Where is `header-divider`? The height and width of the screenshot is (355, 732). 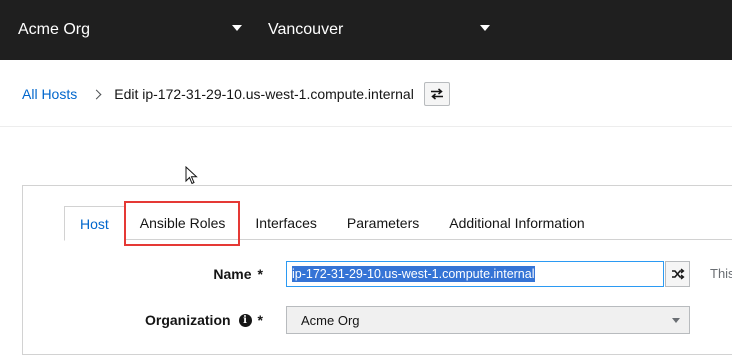 header-divider is located at coordinates (366, 126).